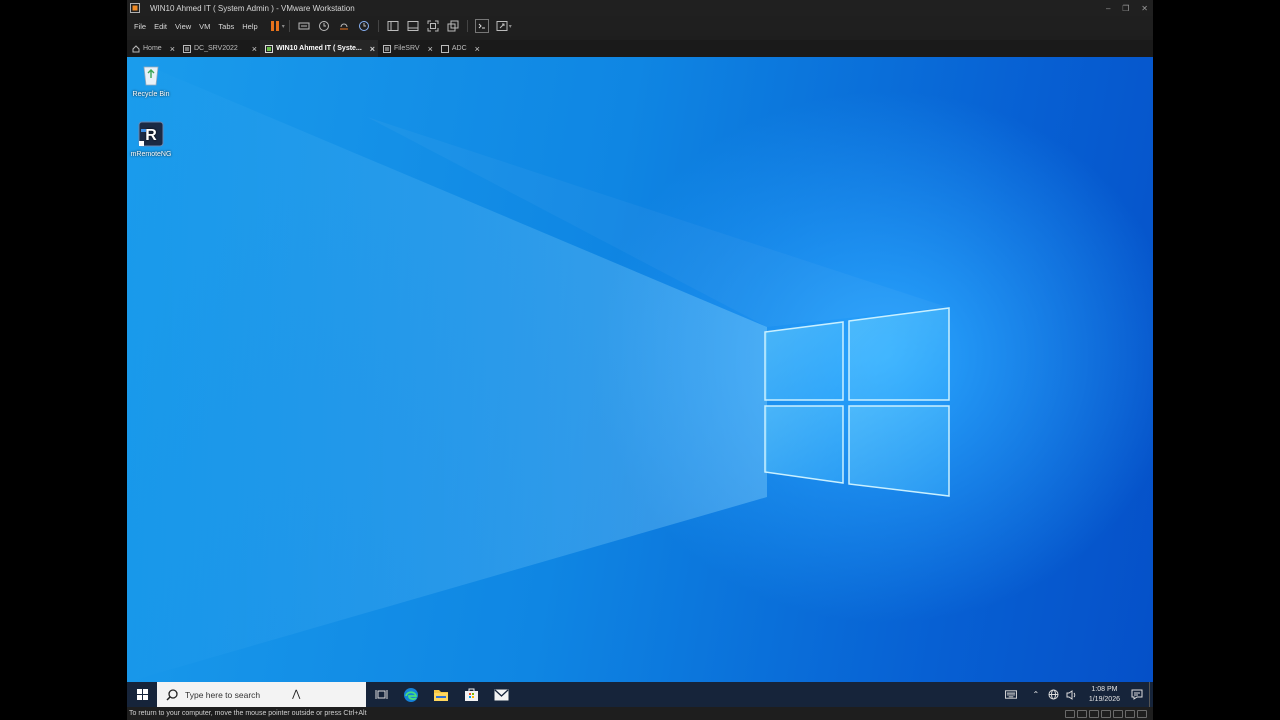 This screenshot has height=720, width=1280. I want to click on keyboard-layout-button, so click(1010, 695).